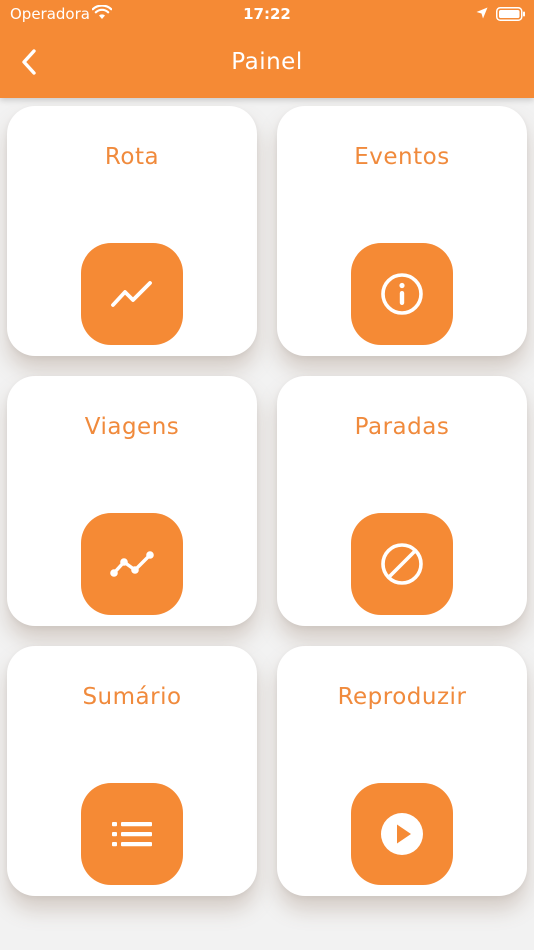 This screenshot has height=950, width=534. What do you see at coordinates (132, 771) in the screenshot?
I see `card-sumario: Sumário` at bounding box center [132, 771].